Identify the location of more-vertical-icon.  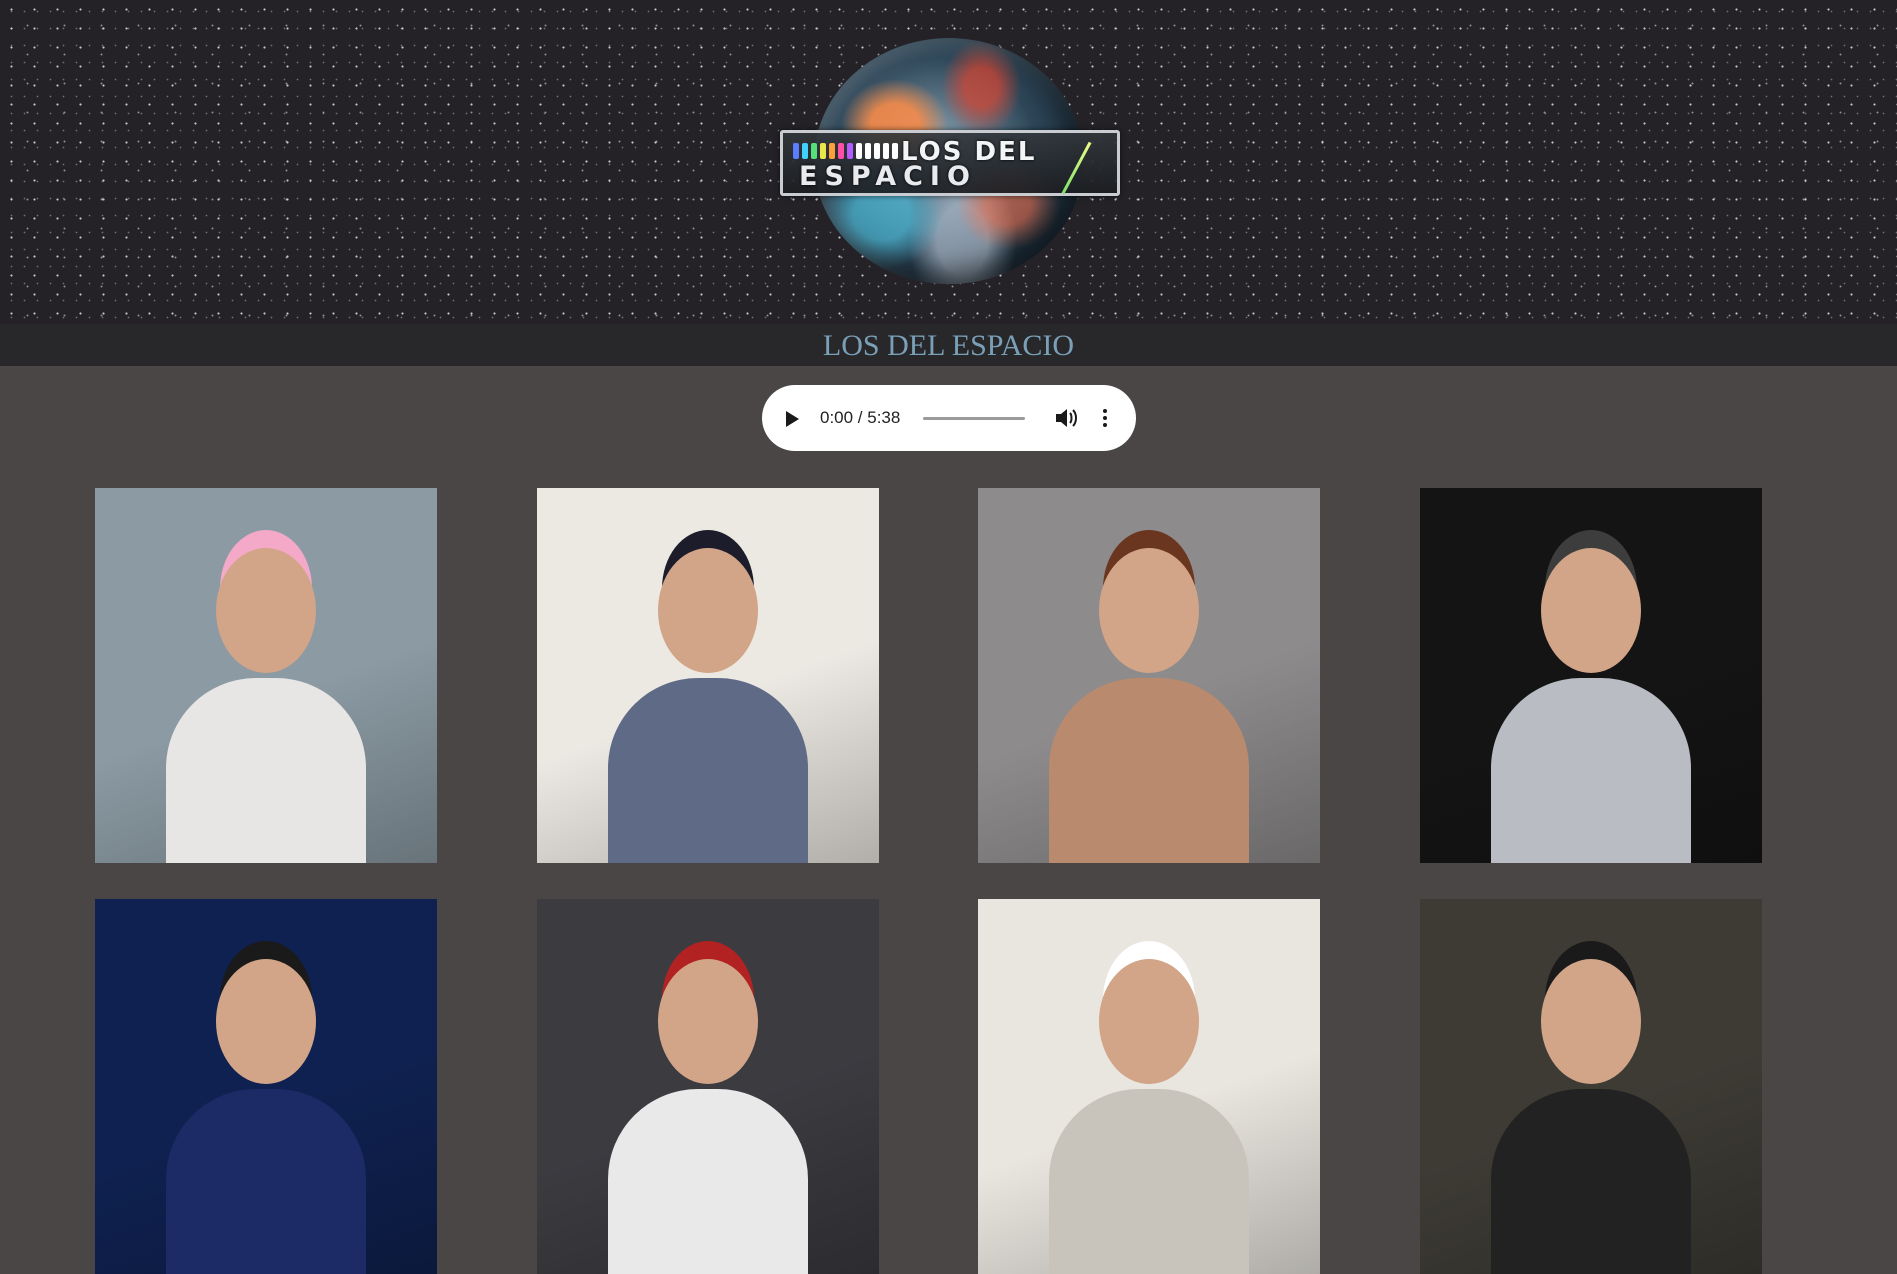
(1105, 418).